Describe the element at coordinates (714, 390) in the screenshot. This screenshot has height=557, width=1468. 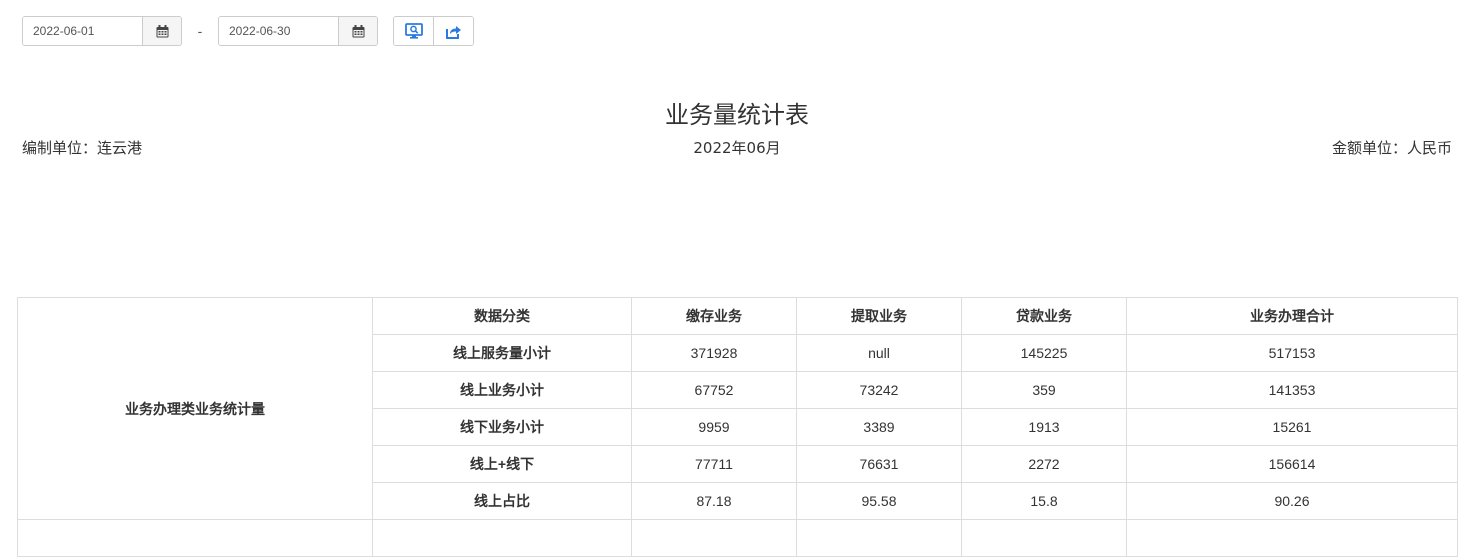
I see `table-cell: 67752` at that location.